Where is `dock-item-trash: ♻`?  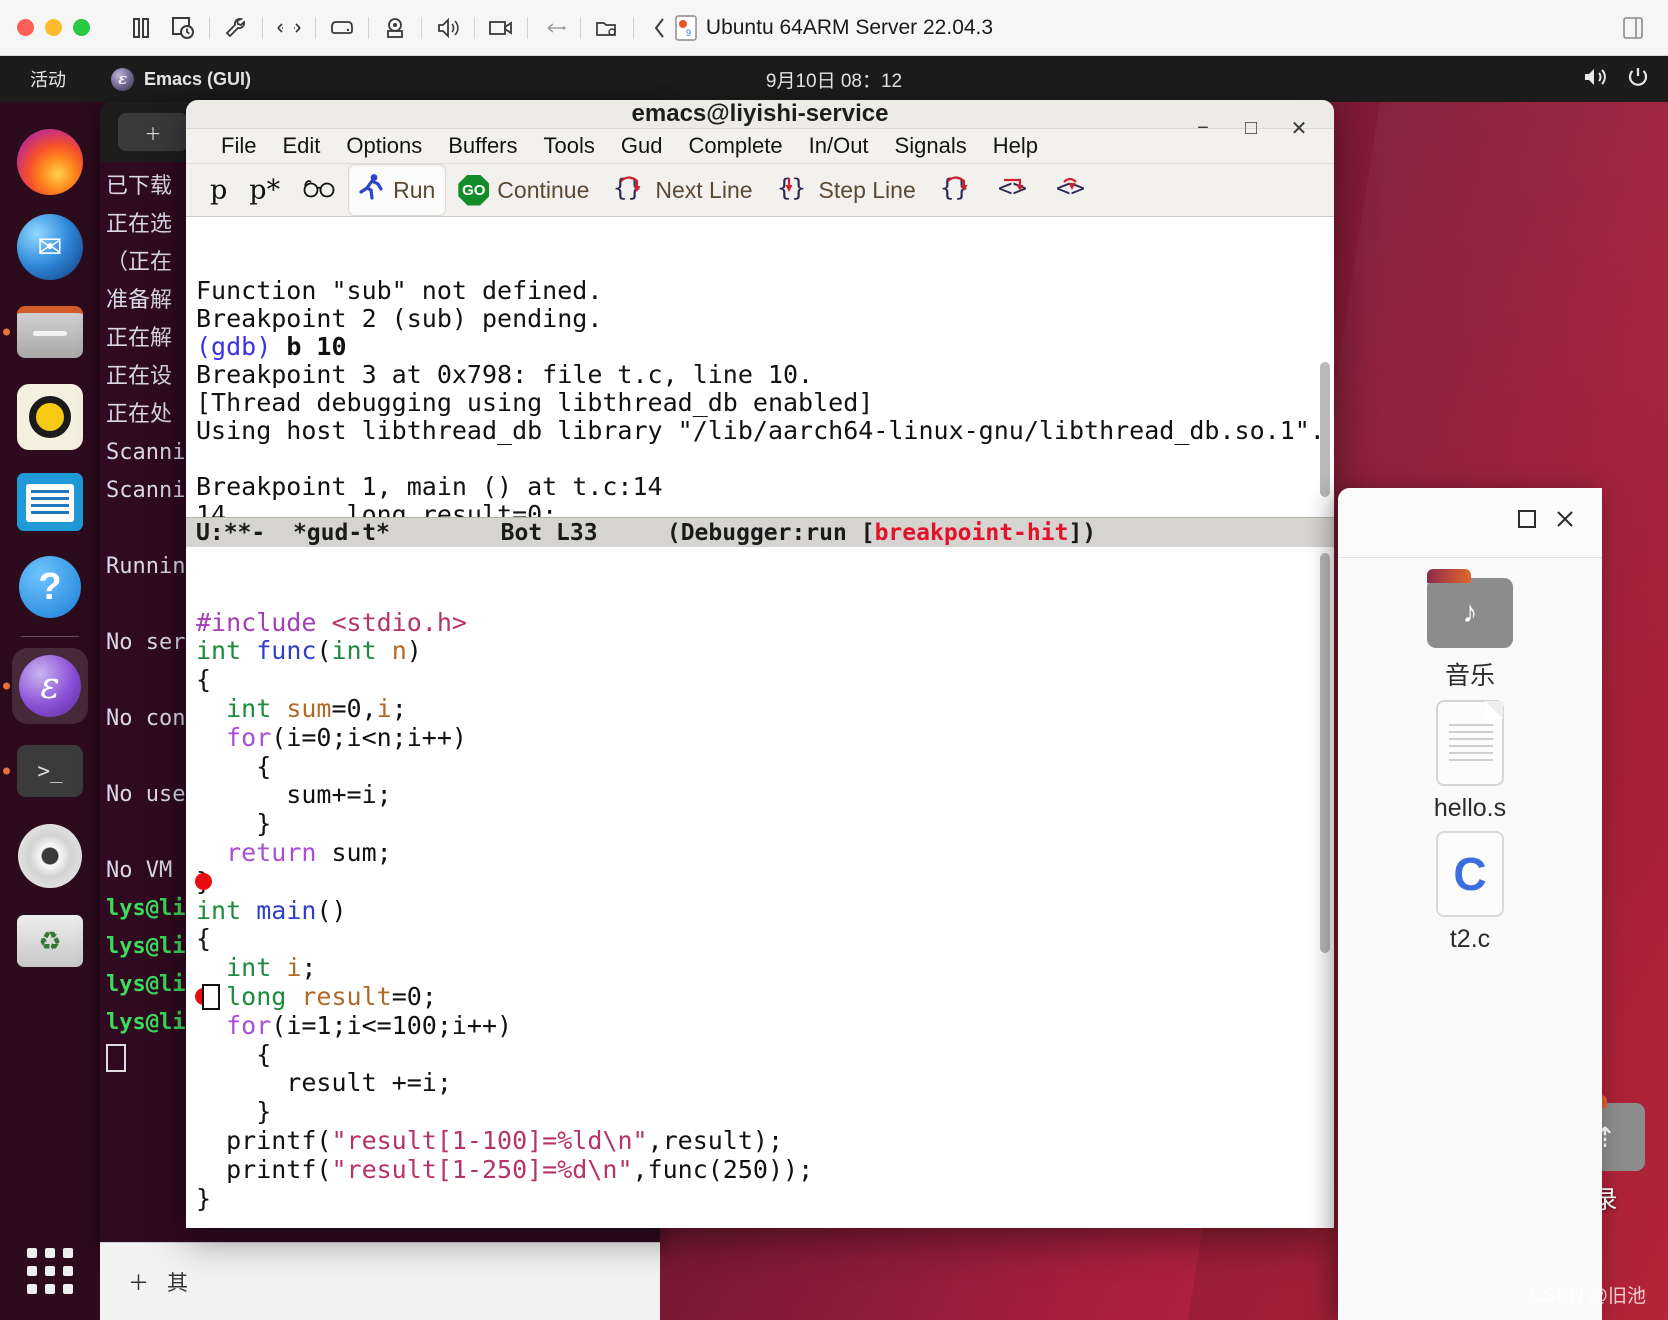
dock-item-trash: ♻ is located at coordinates (50, 941).